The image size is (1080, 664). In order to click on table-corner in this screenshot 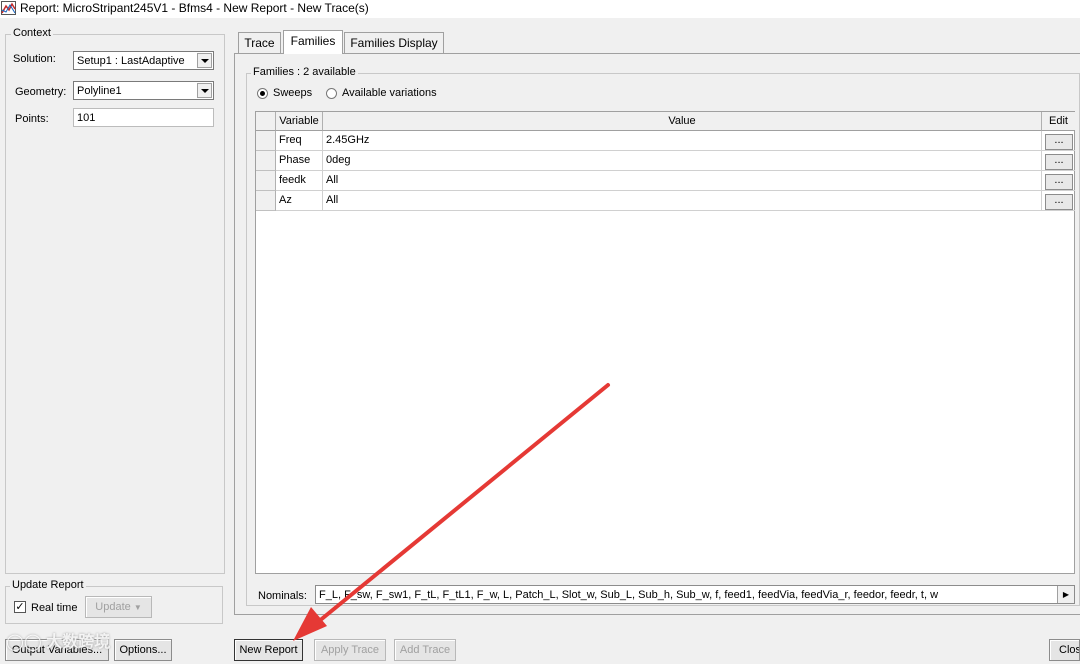, I will do `click(266, 121)`.